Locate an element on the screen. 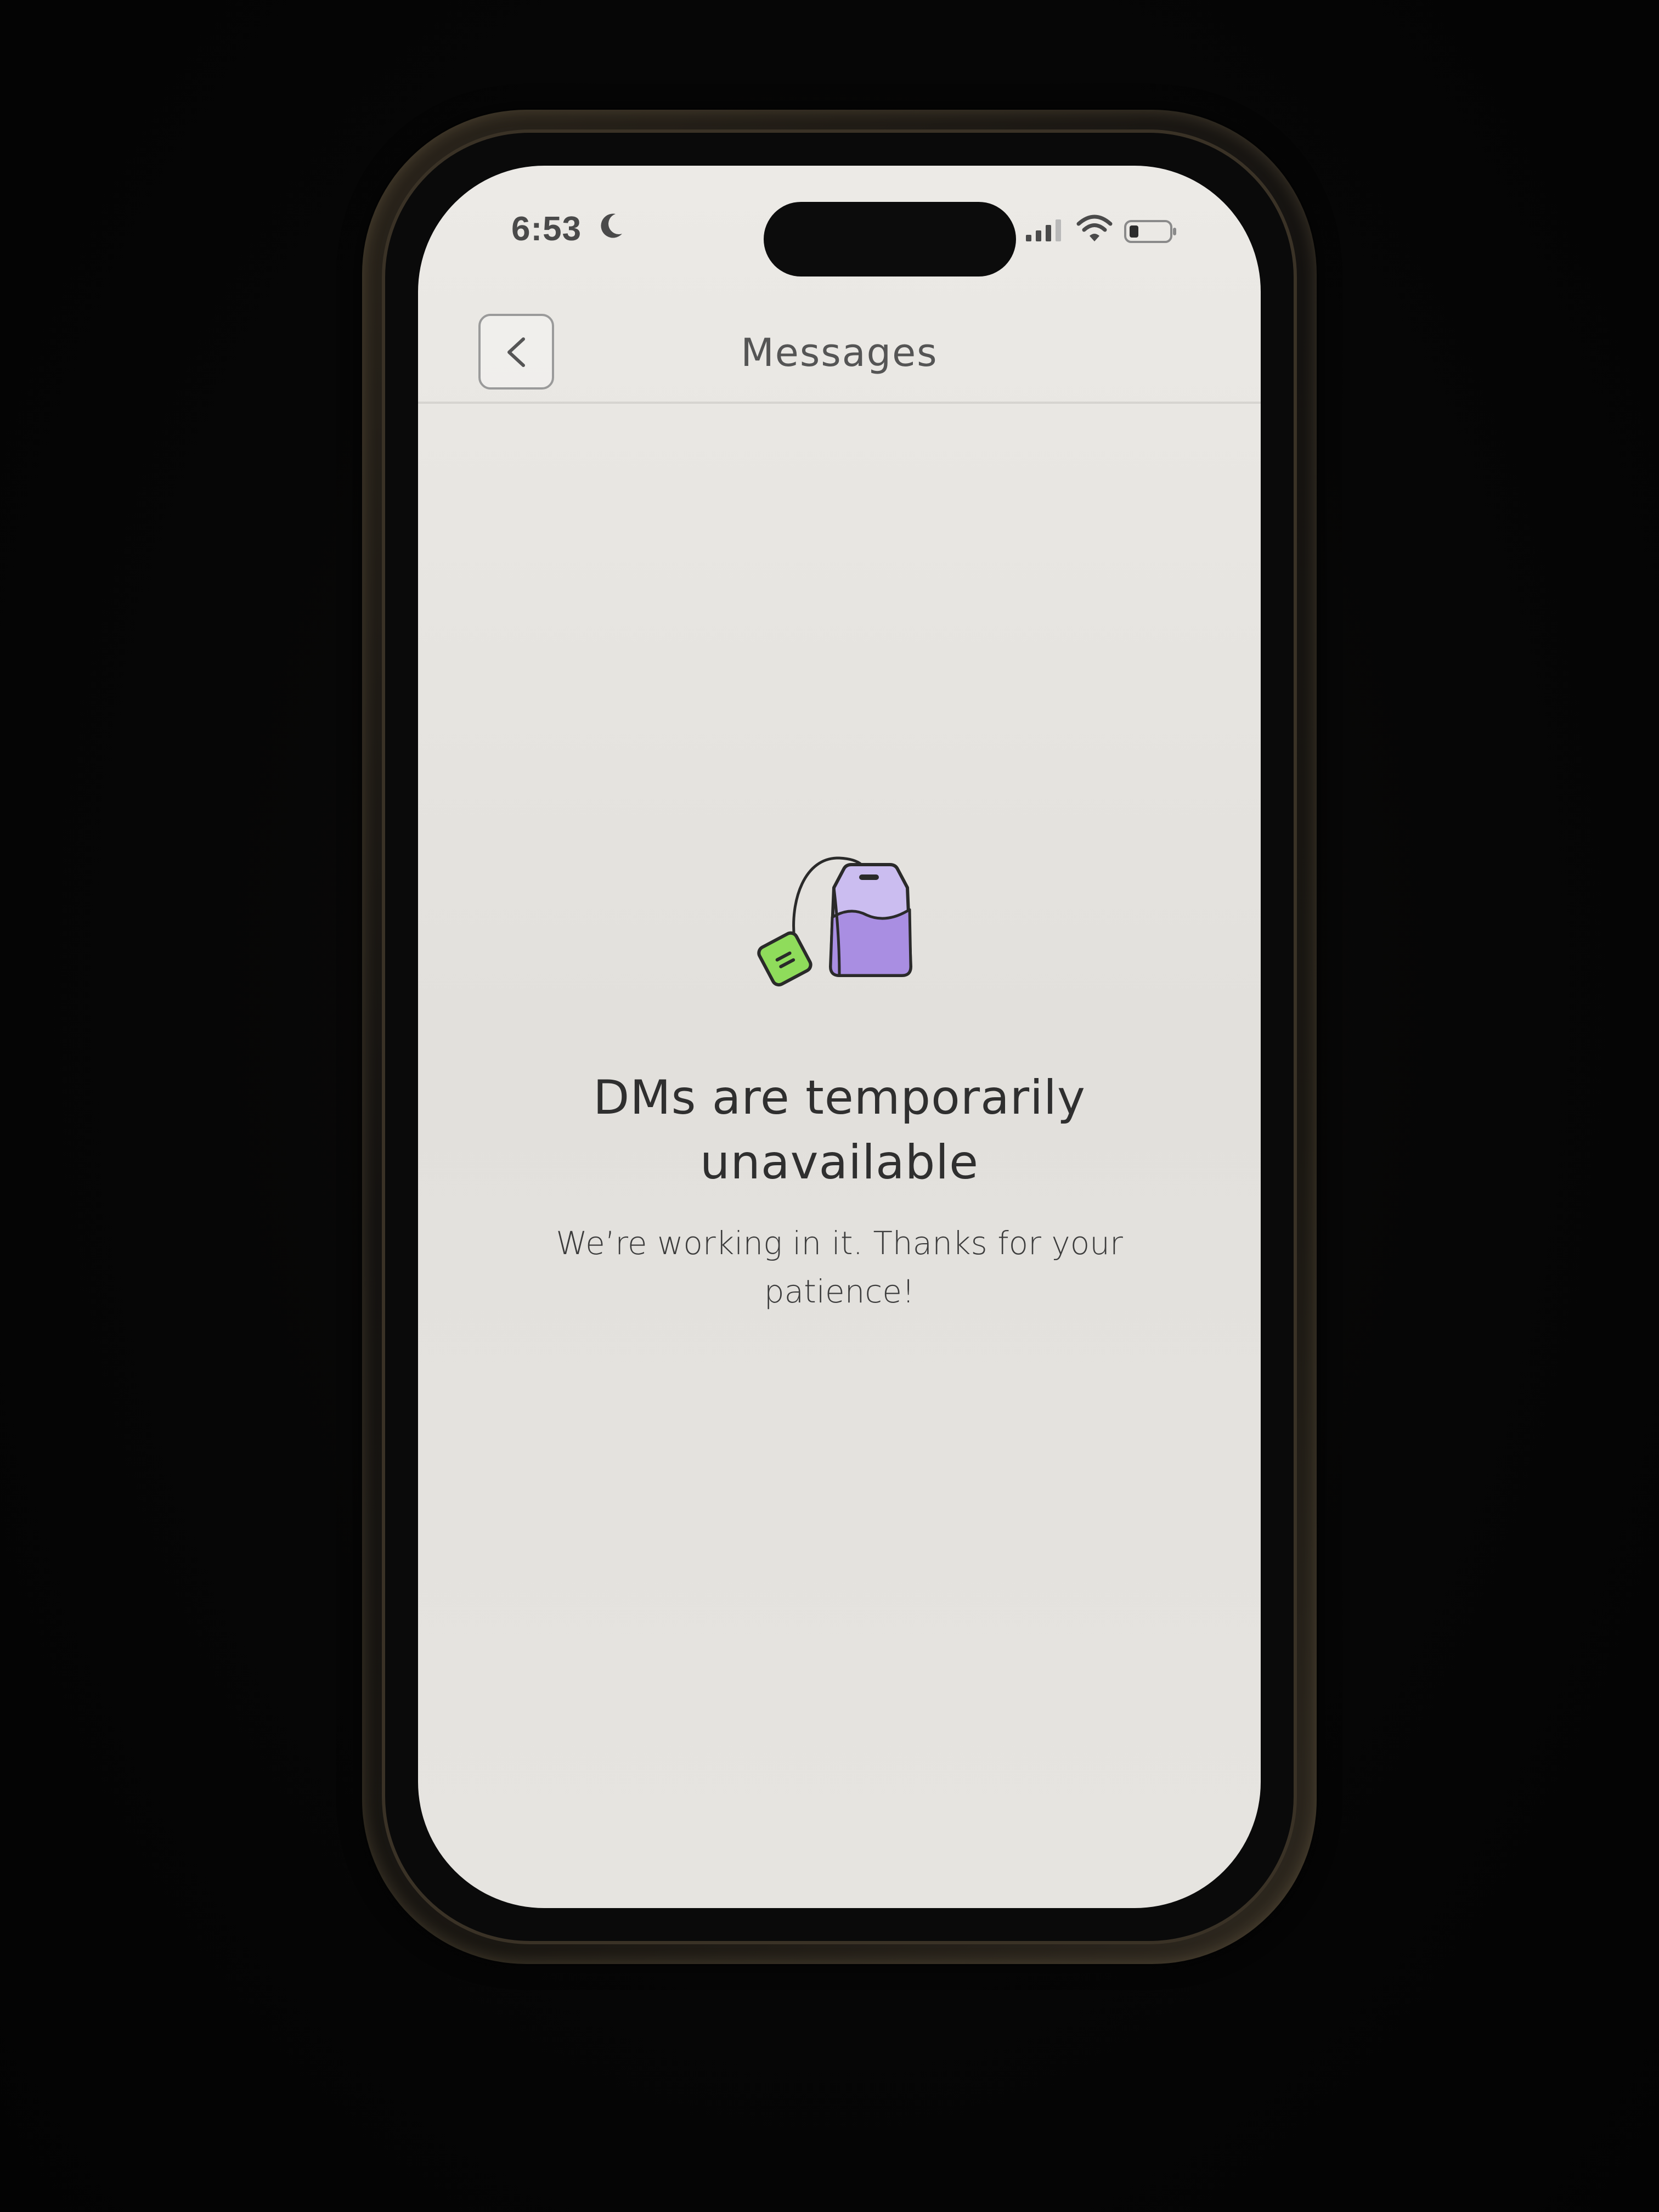 Image resolution: width=1659 pixels, height=2212 pixels. empty-state-title: DMs are temporarily unavailable is located at coordinates (840, 1130).